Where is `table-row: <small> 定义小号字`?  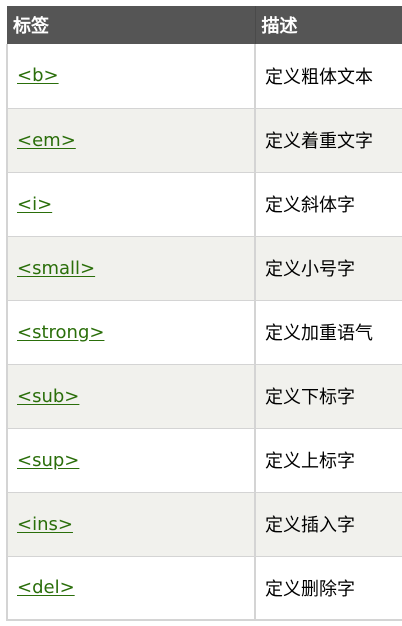
table-row: <small> 定义小号字 is located at coordinates (204, 268).